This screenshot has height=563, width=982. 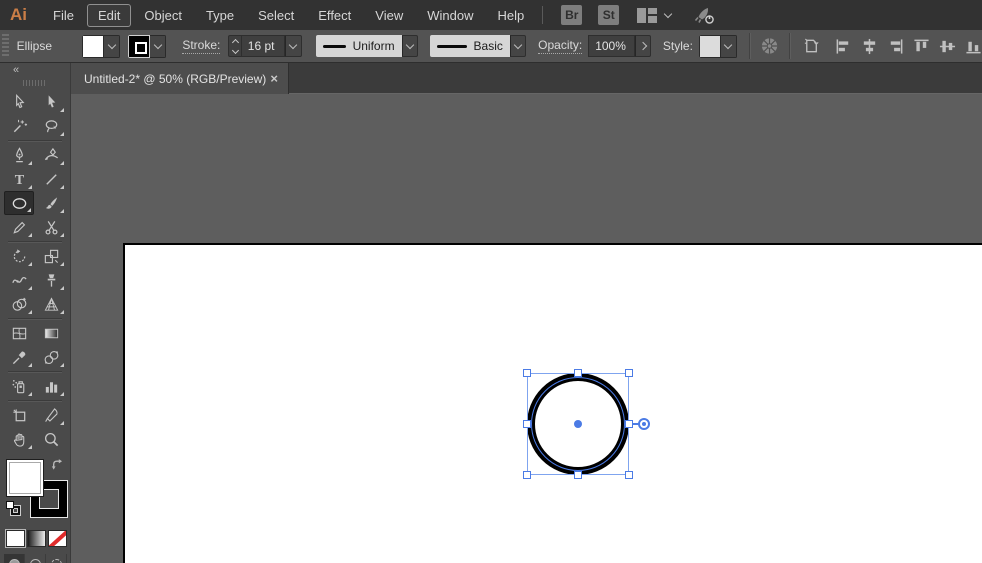 What do you see at coordinates (5, 46) in the screenshot?
I see `controlbar-grip` at bounding box center [5, 46].